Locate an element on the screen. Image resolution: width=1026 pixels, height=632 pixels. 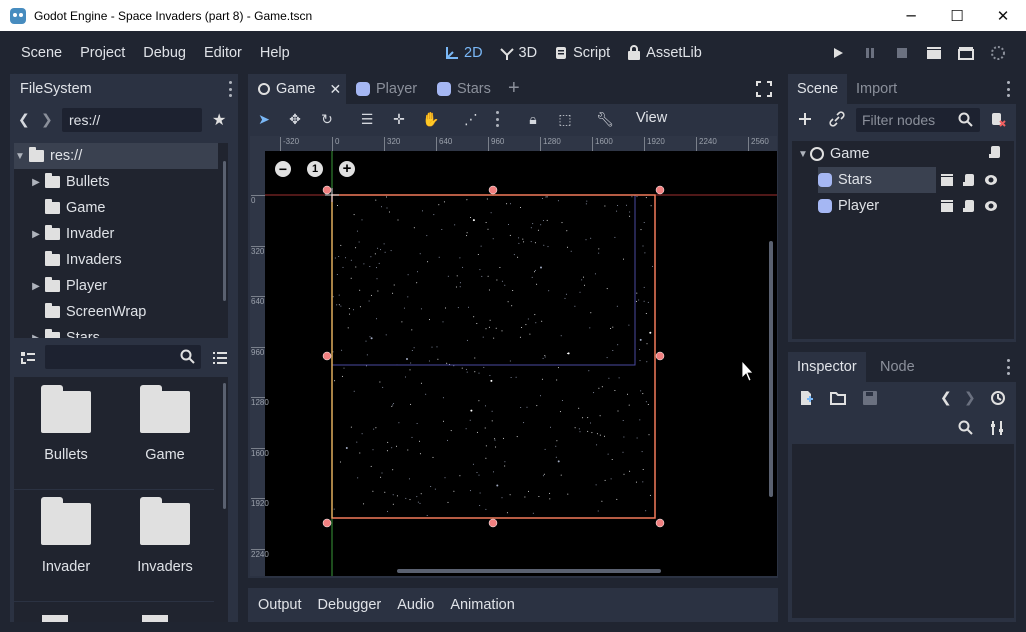
tree-item-screenwrap: ScreenWrap is located at coordinates (136, 312).